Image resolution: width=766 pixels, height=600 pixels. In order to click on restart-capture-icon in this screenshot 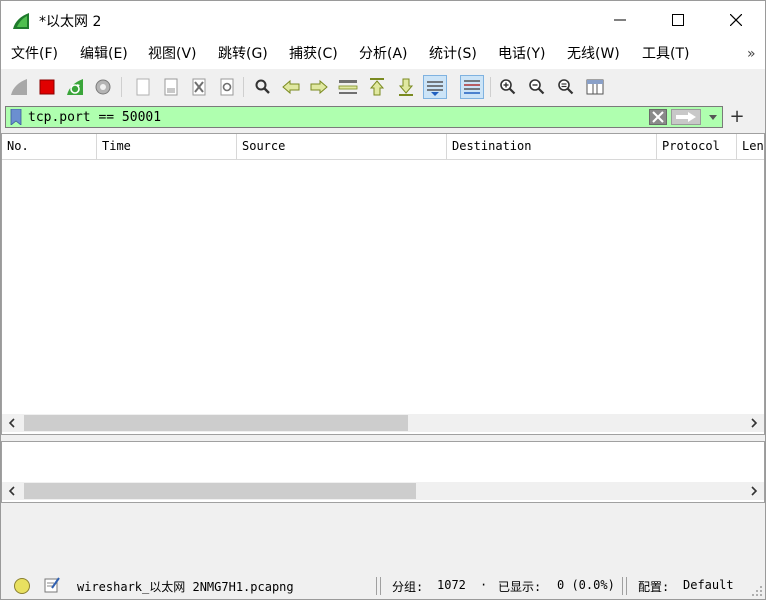, I will do `click(75, 87)`.